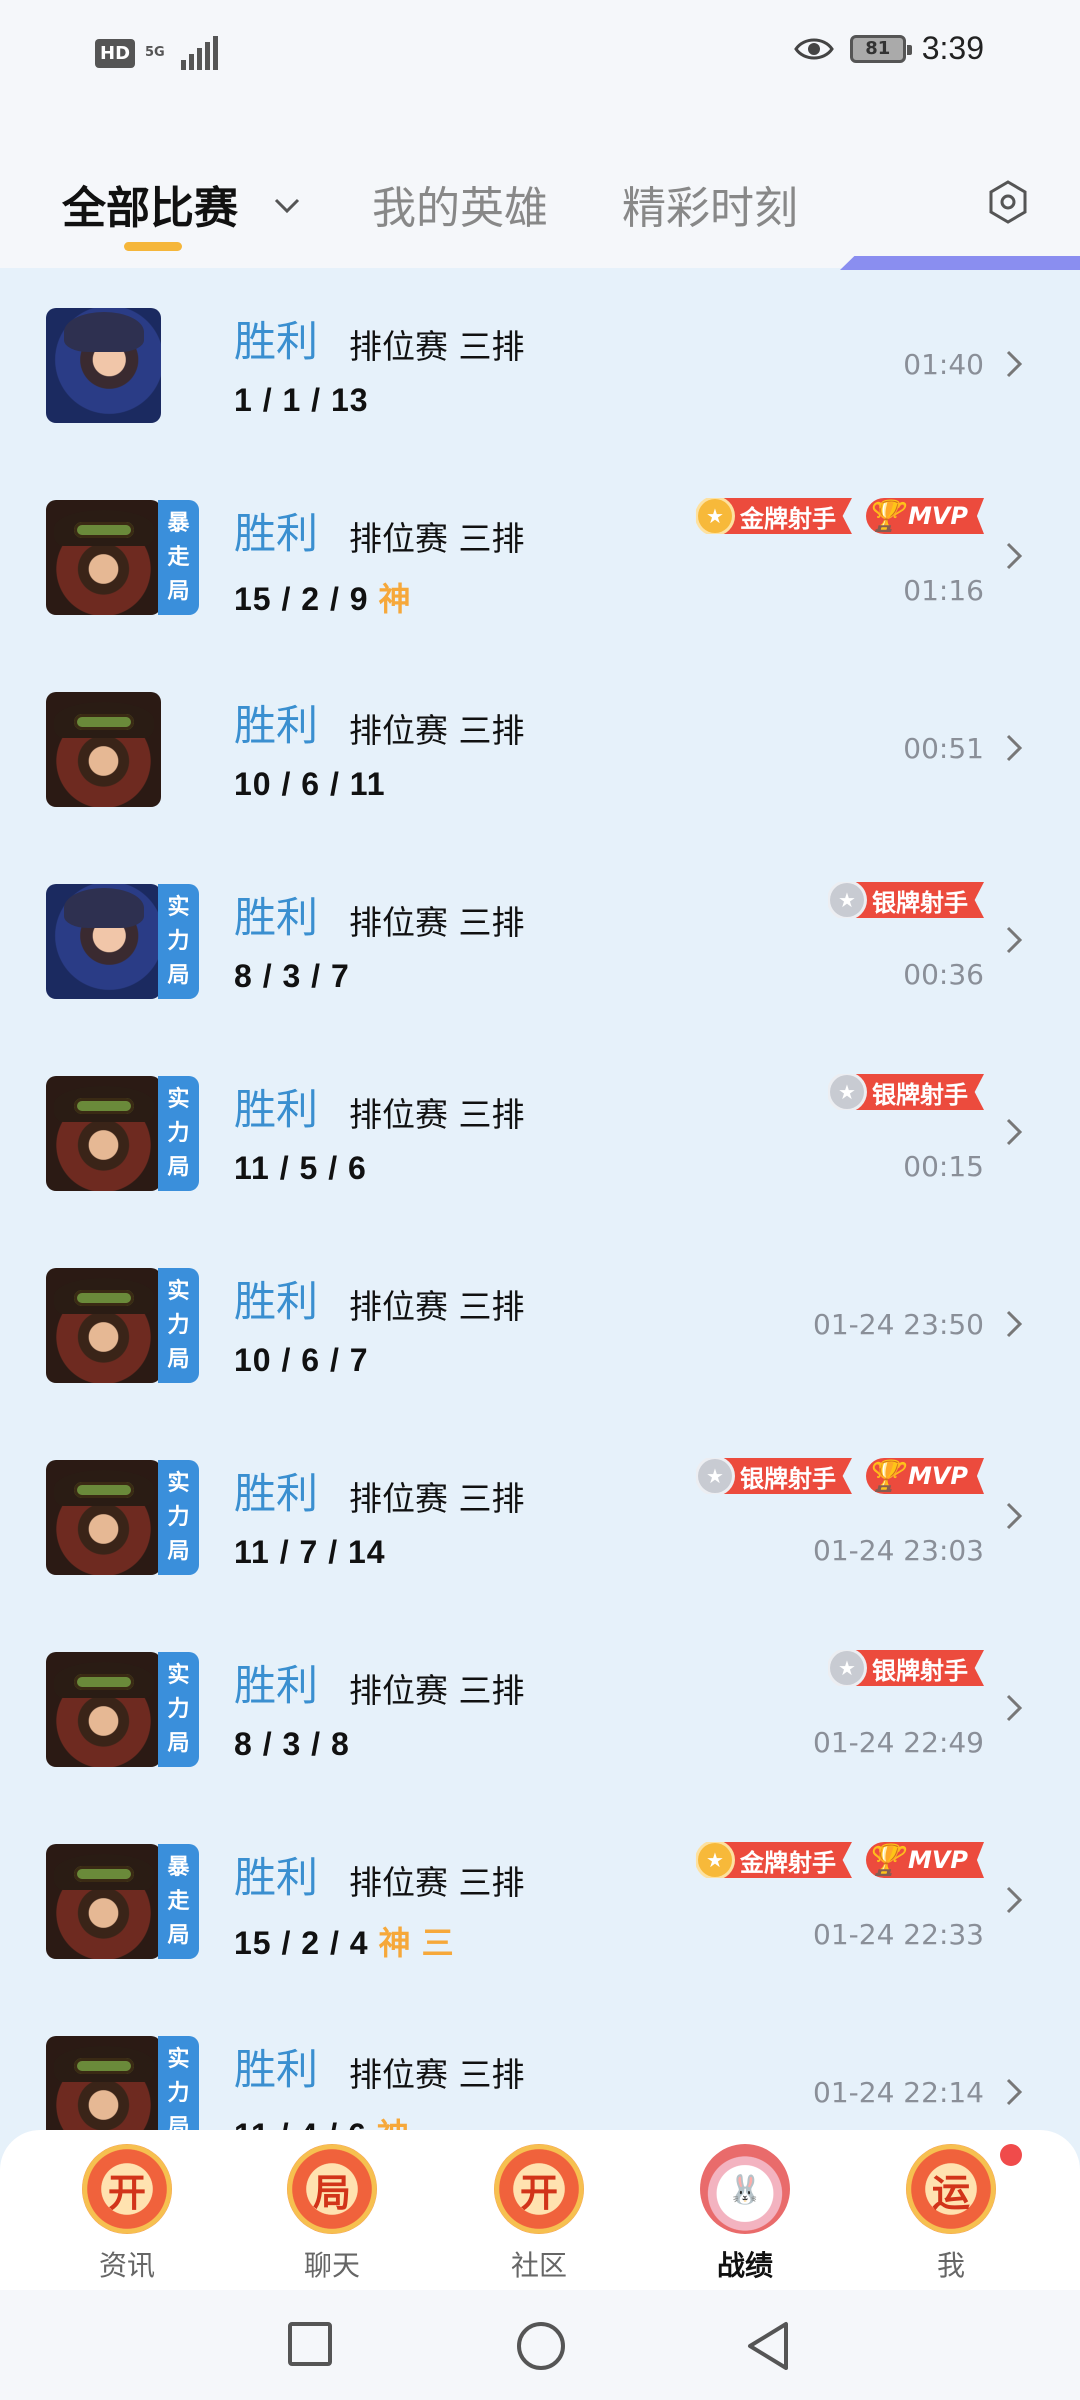  What do you see at coordinates (122, 365) in the screenshot?
I see `hero-avatar-wrap` at bounding box center [122, 365].